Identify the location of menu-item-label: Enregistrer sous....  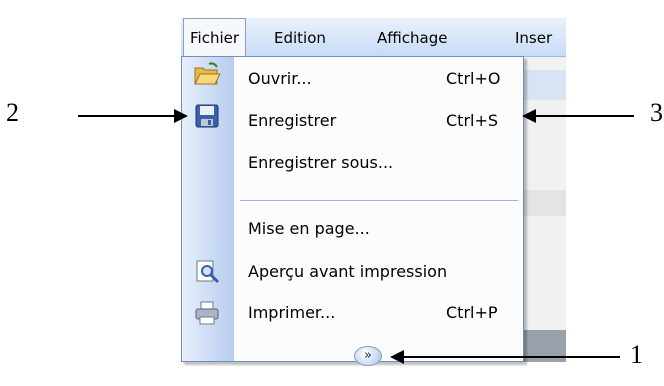
(321, 162).